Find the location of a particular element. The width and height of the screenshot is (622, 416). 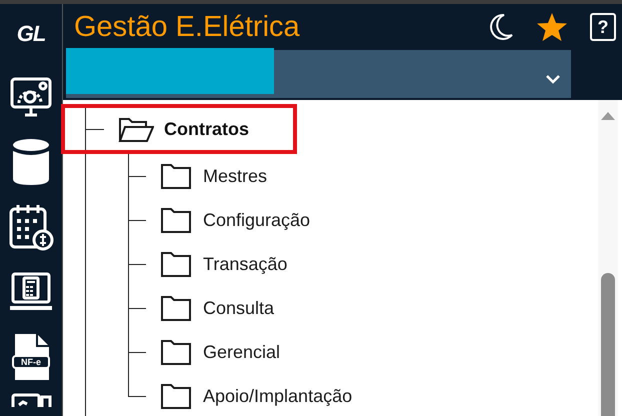

tree-item: Gerencial is located at coordinates (241, 352).